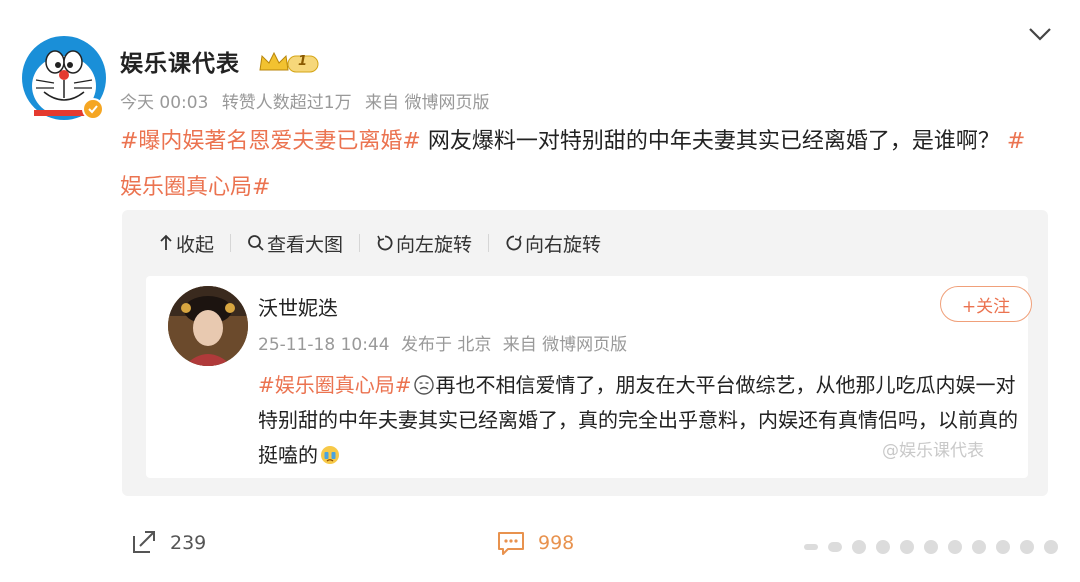  What do you see at coordinates (286, 103) in the screenshot?
I see `repost-summary: 转赞人数超过1万` at bounding box center [286, 103].